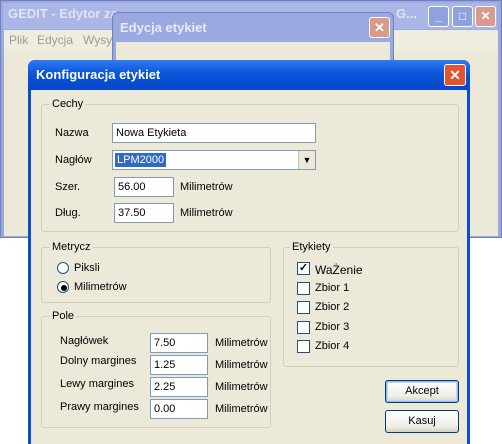  What do you see at coordinates (63, 316) in the screenshot?
I see `pole-group-label: Pole` at bounding box center [63, 316].